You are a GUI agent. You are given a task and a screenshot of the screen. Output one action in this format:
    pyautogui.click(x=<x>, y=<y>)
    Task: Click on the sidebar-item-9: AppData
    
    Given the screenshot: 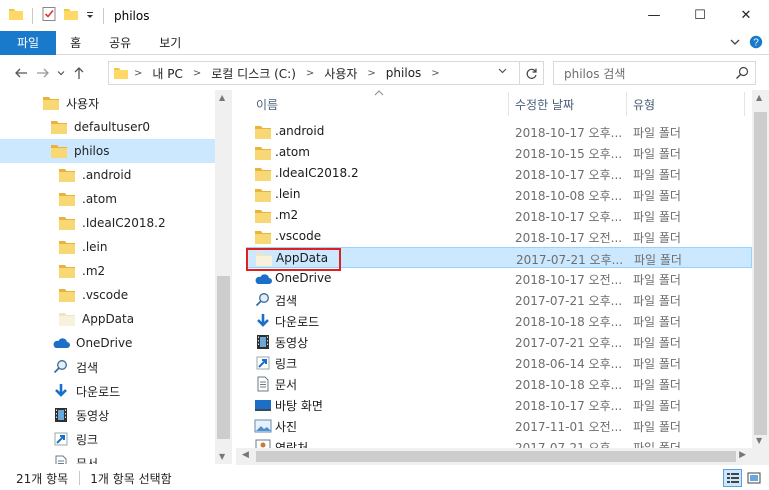 What is the action you would take?
    pyautogui.click(x=136, y=319)
    